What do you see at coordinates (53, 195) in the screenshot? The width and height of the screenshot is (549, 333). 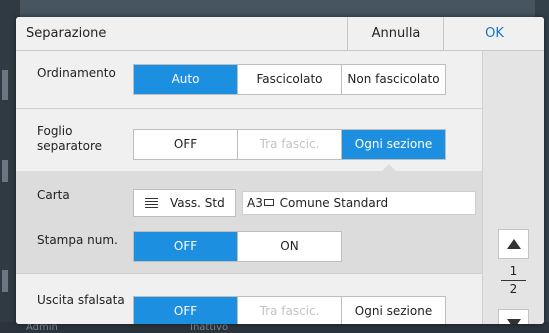 I see `paper-label: Carta` at bounding box center [53, 195].